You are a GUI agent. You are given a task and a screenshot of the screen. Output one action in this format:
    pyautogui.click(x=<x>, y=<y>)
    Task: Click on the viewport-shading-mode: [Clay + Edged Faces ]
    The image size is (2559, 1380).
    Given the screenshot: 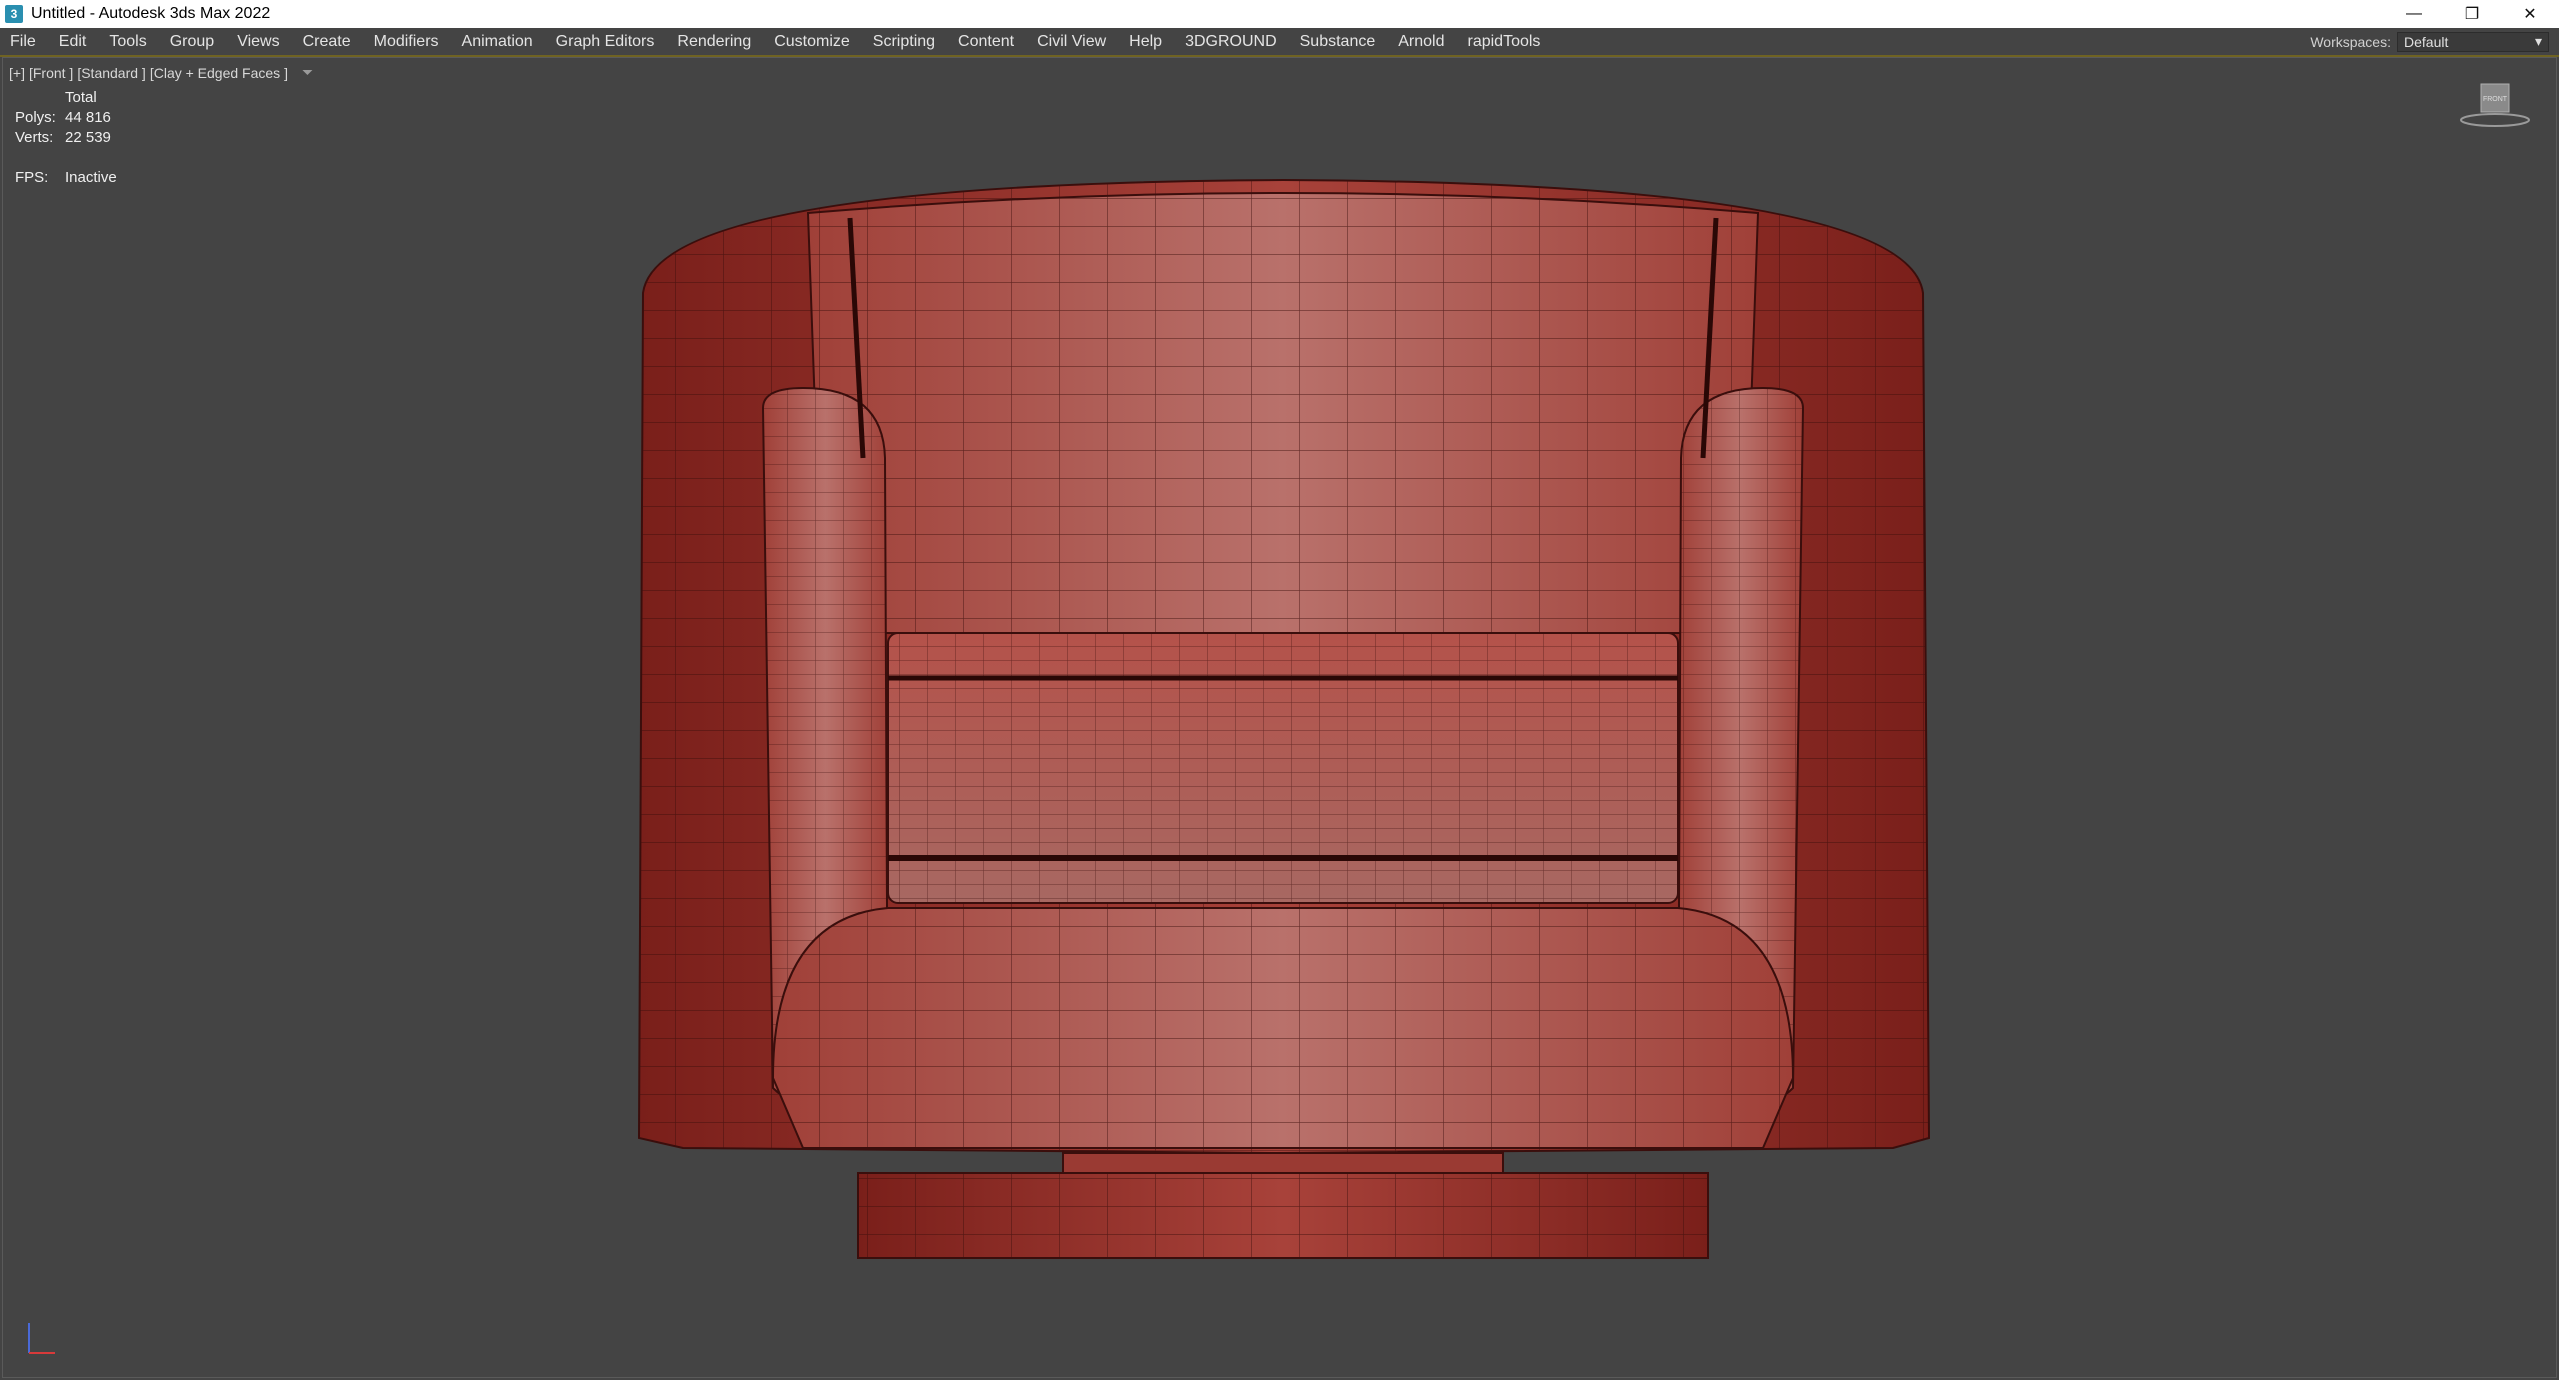 What is the action you would take?
    pyautogui.click(x=219, y=73)
    